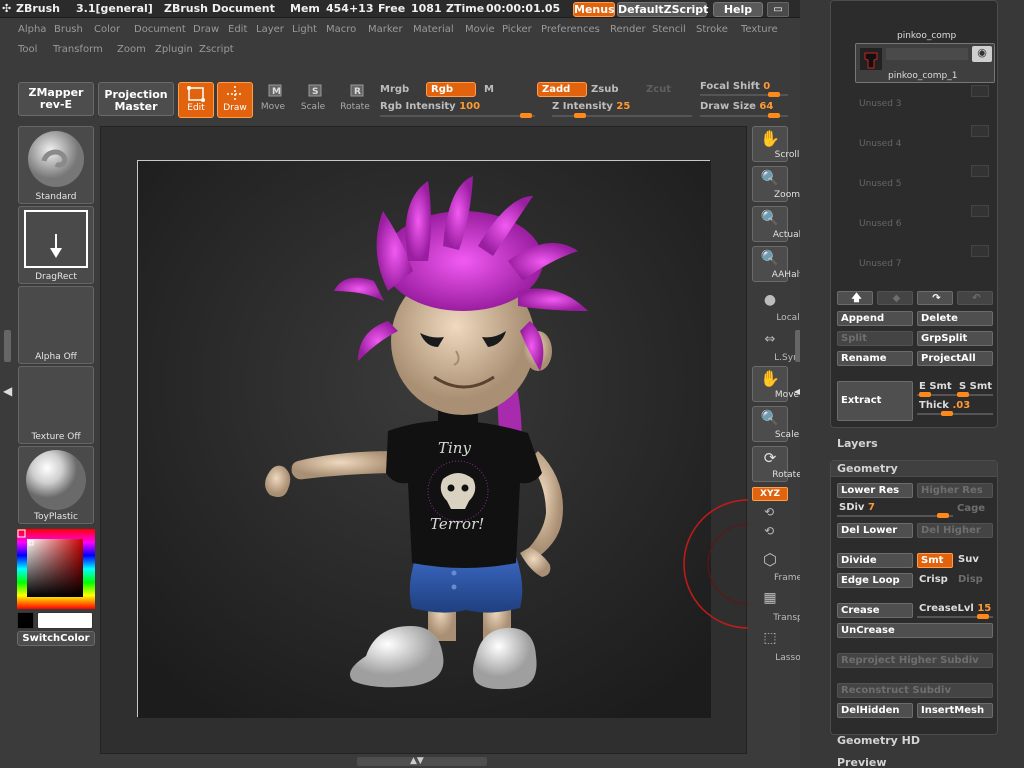 The width and height of the screenshot is (1024, 768). What do you see at coordinates (875, 490) in the screenshot?
I see `lower-res-button: Lower Res` at bounding box center [875, 490].